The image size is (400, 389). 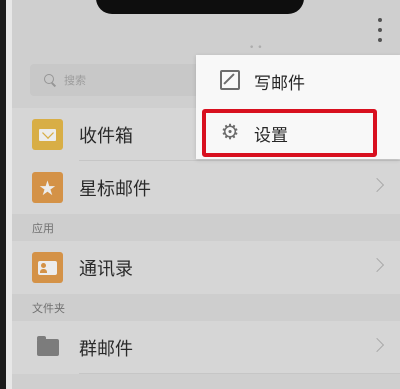 I want to click on section-header-folders: 文件夹, so click(x=206, y=307).